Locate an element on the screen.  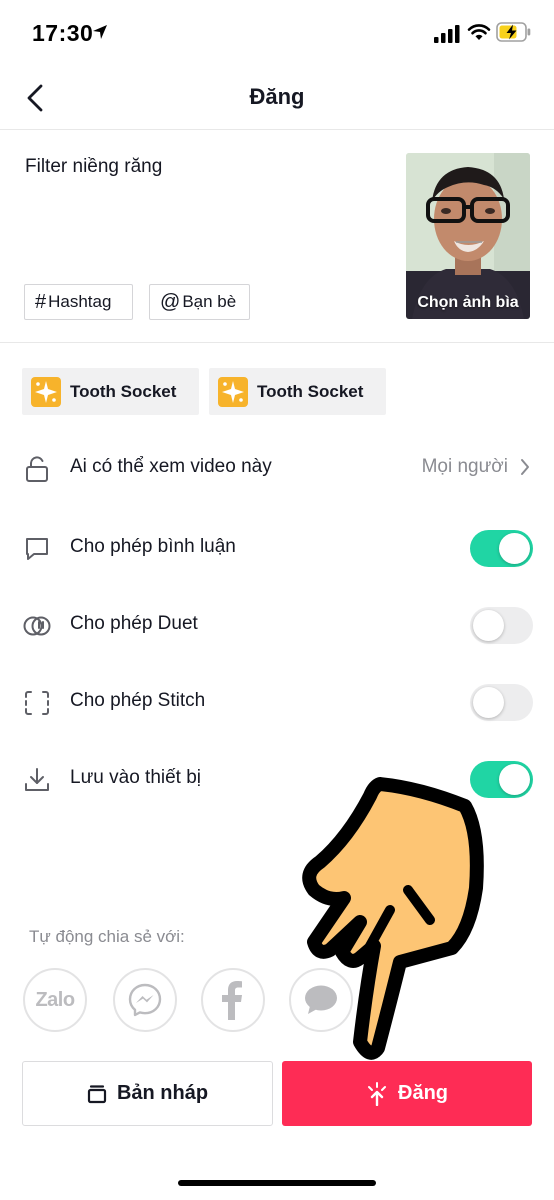
privacy-value-text: Mọi người is located at coordinates (464, 466).